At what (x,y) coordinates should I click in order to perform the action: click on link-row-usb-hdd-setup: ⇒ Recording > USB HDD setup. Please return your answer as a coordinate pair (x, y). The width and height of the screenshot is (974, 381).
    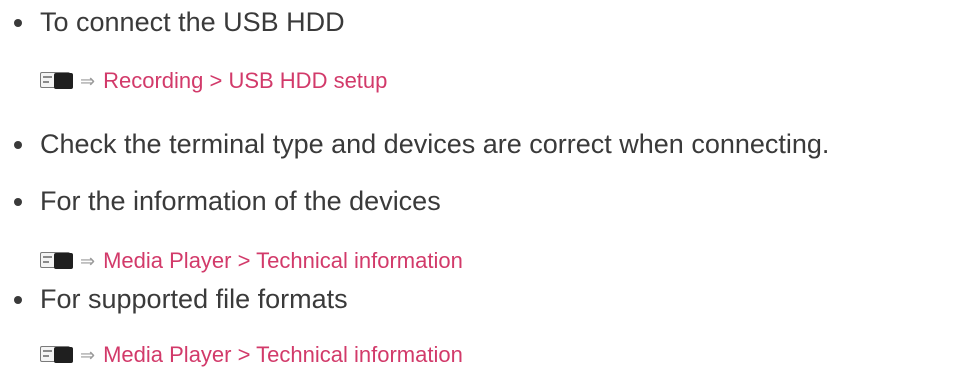
    Looking at the image, I should click on (213, 81).